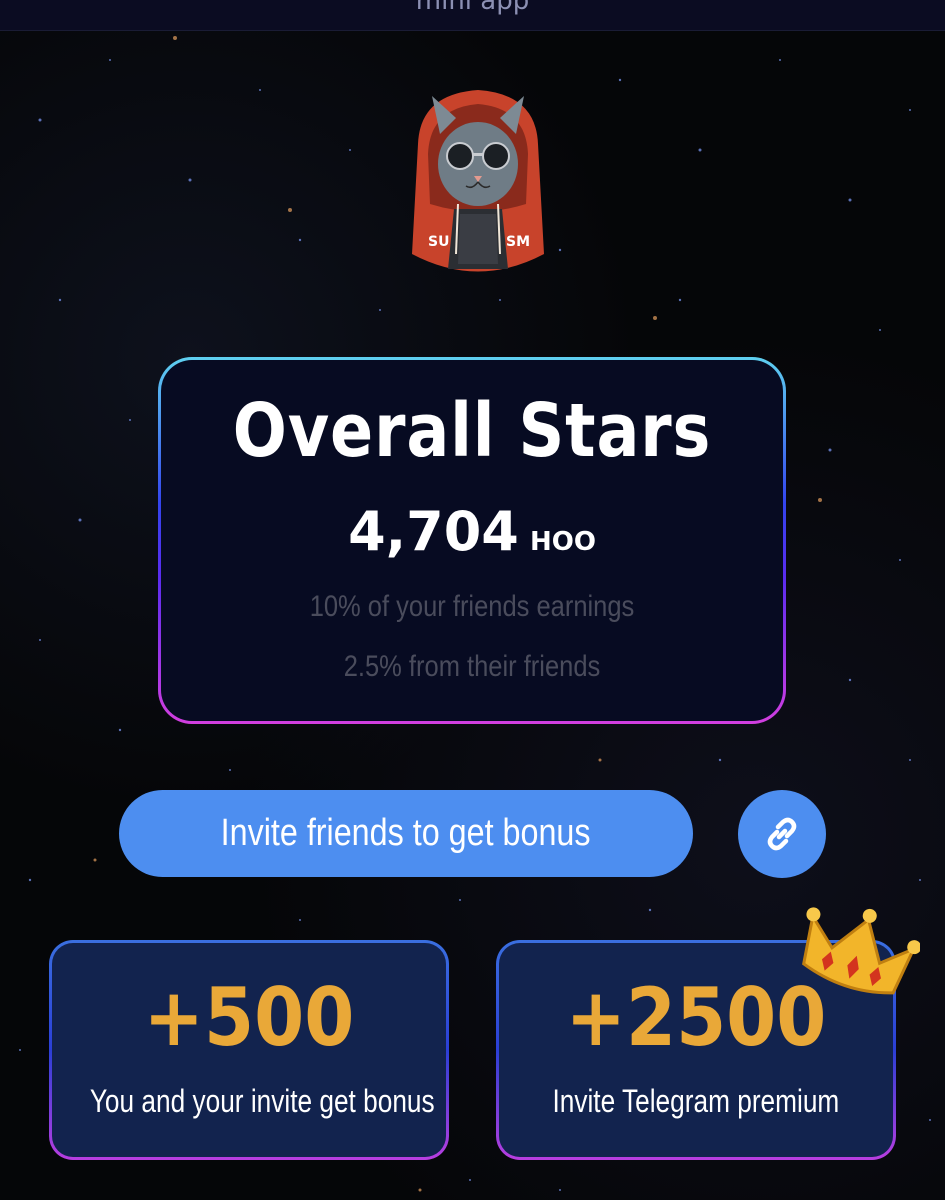 The image size is (945, 1200). I want to click on invite-bonus-label: You and your invite get bonus, so click(249, 1101).